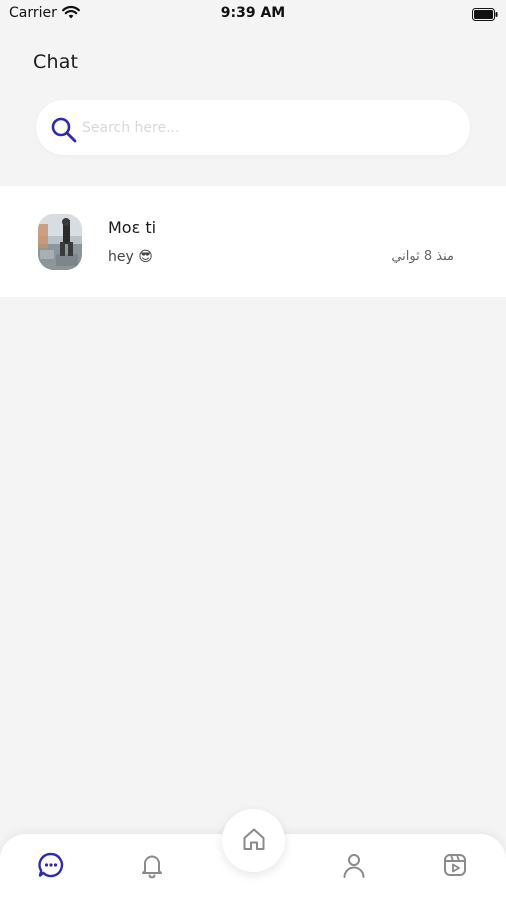 The image size is (506, 900). I want to click on chat-timestamp: منذ 8 ثواني, so click(422, 256).